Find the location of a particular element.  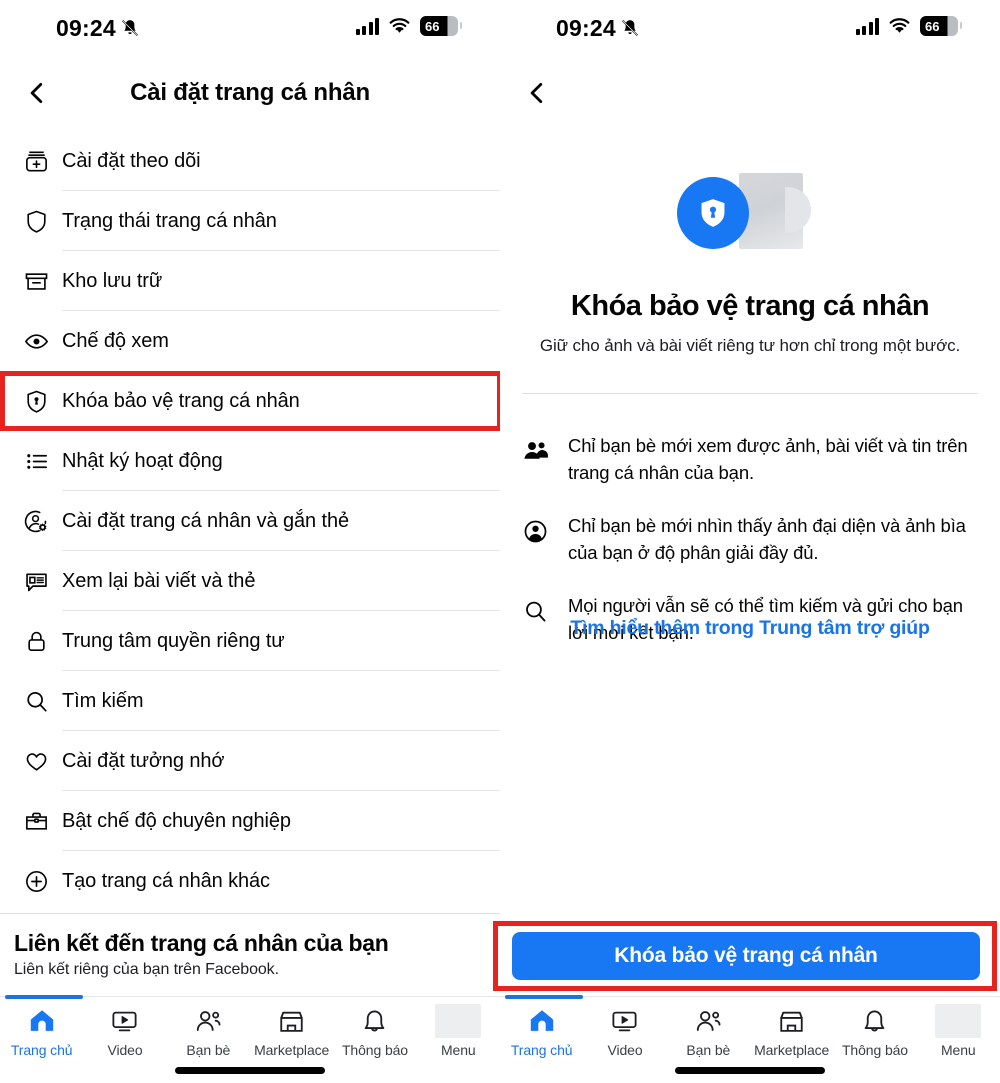

page-title: Cài đặt trang cá nhân is located at coordinates (250, 92).